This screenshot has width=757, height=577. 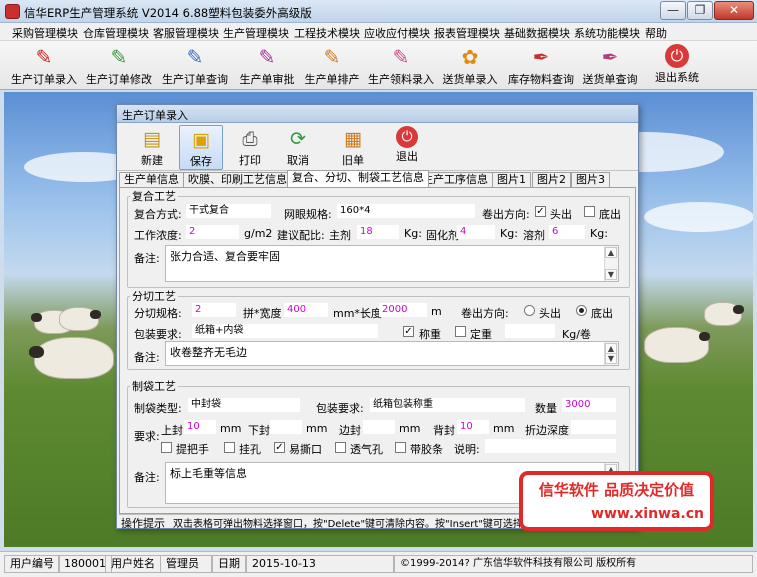 What do you see at coordinates (357, 313) in the screenshot?
I see `slit-mm-length-label: mm*长度` at bounding box center [357, 313].